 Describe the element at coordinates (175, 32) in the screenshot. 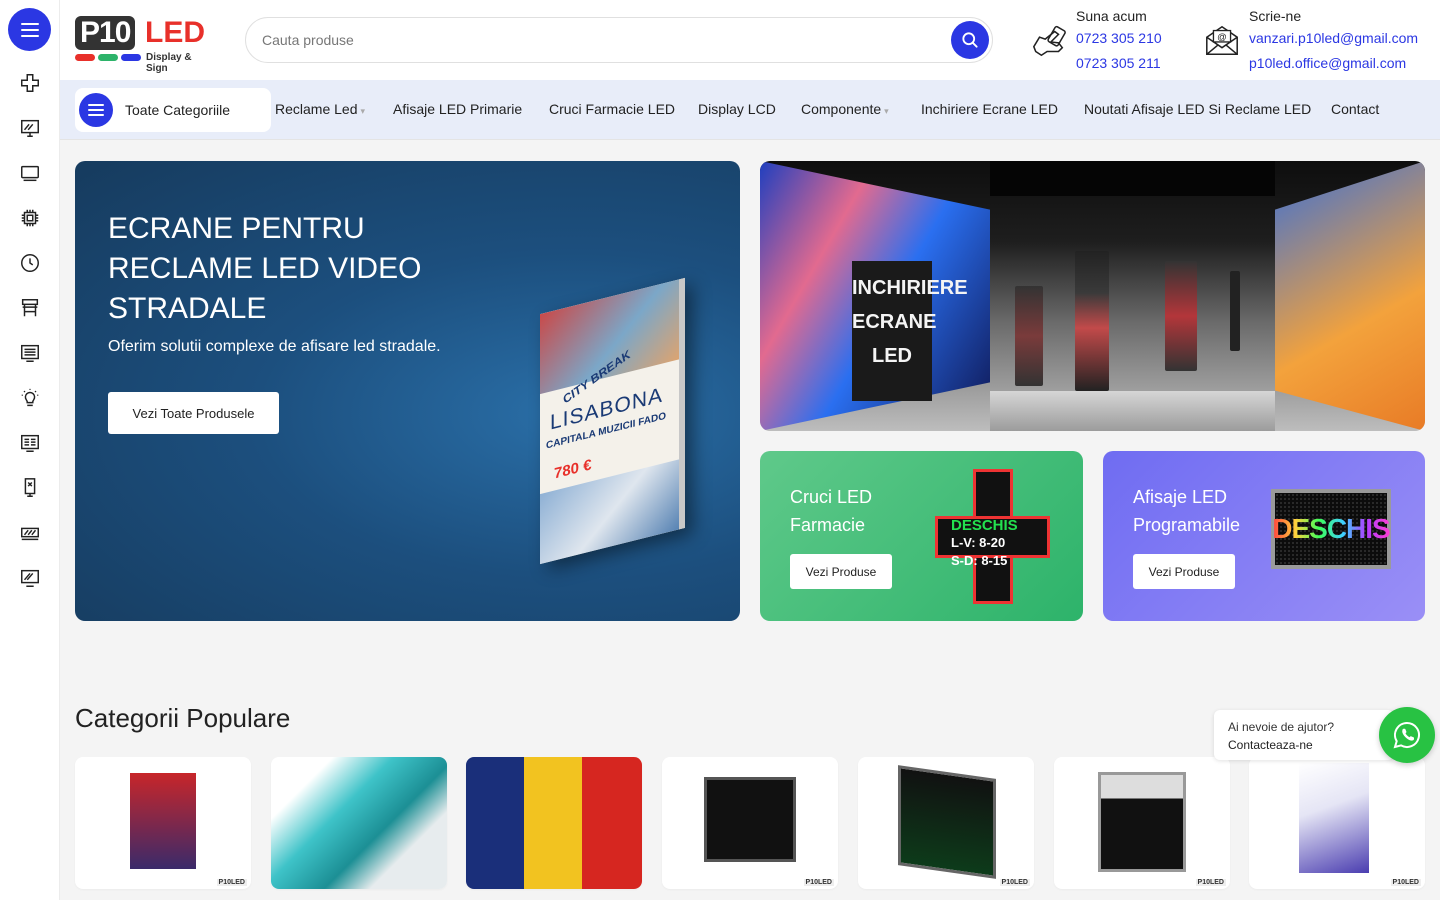

I see `logo-led-text: LED` at that location.